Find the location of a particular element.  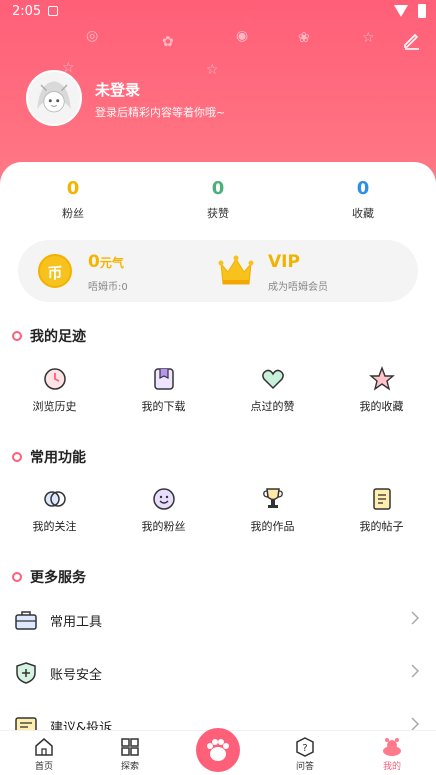

shield-icon is located at coordinates (26, 673).